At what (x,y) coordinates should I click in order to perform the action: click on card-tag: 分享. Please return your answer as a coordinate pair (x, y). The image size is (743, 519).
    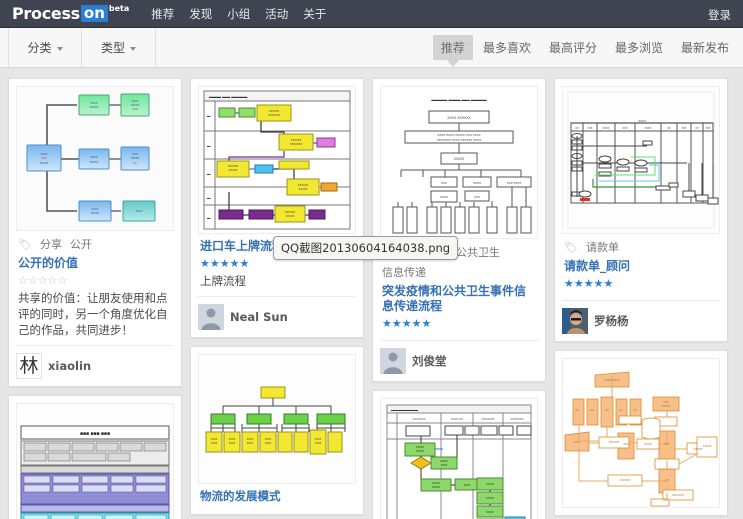
    Looking at the image, I should click on (51, 244).